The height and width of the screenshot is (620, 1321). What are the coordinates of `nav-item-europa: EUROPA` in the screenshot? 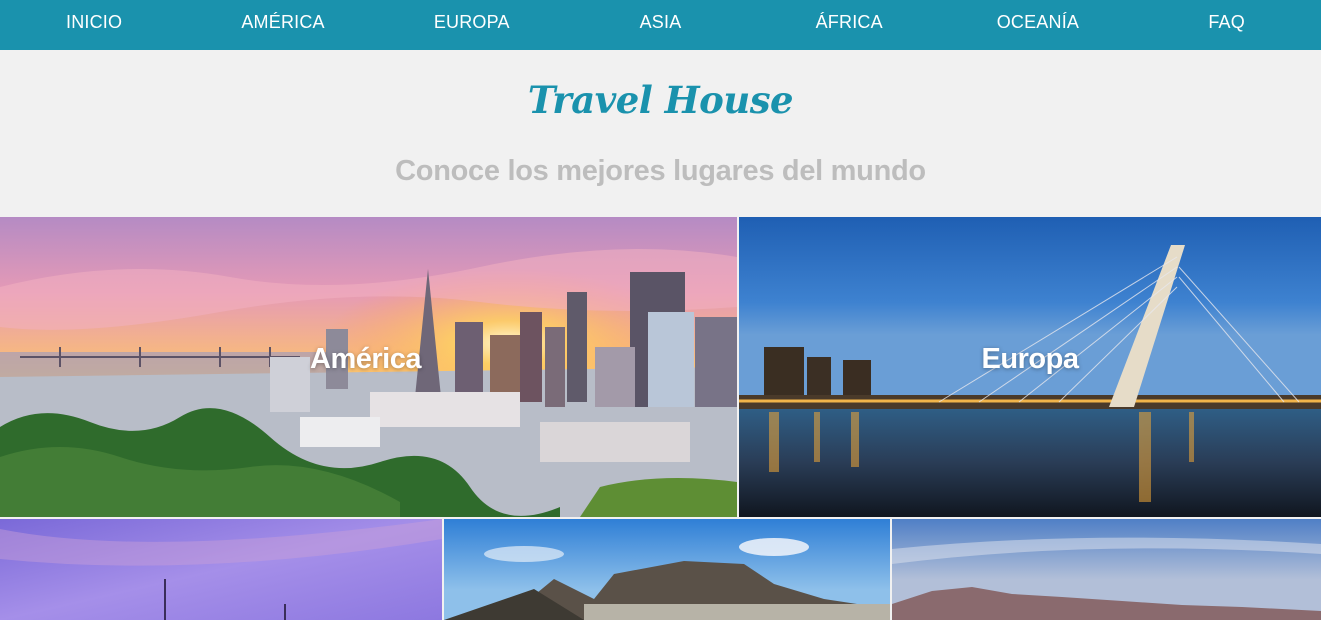 It's located at (471, 16).